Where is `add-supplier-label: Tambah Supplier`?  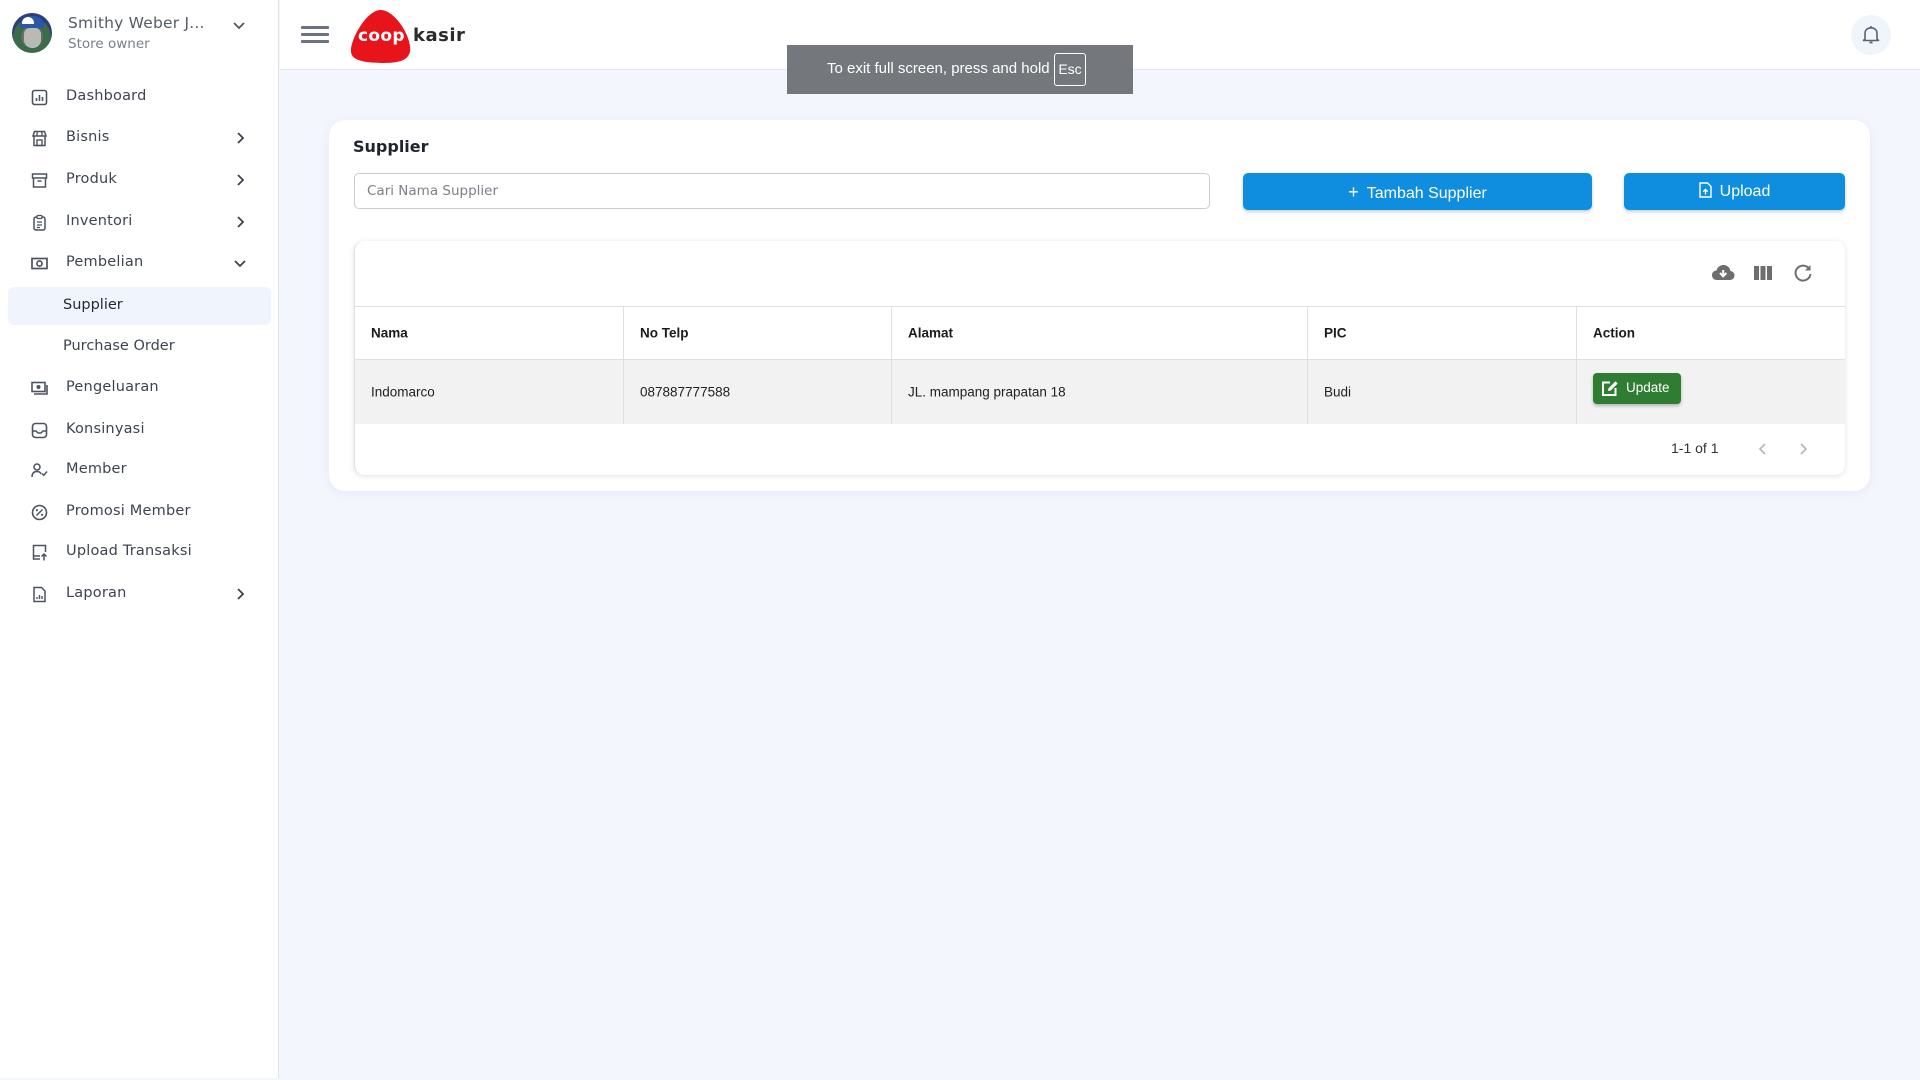
add-supplier-label: Tambah Supplier is located at coordinates (1426, 193).